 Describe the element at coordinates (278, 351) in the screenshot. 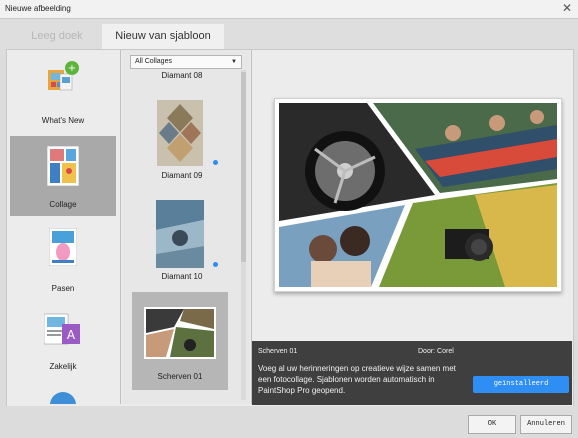

I see `template-name: Scherven 01` at that location.